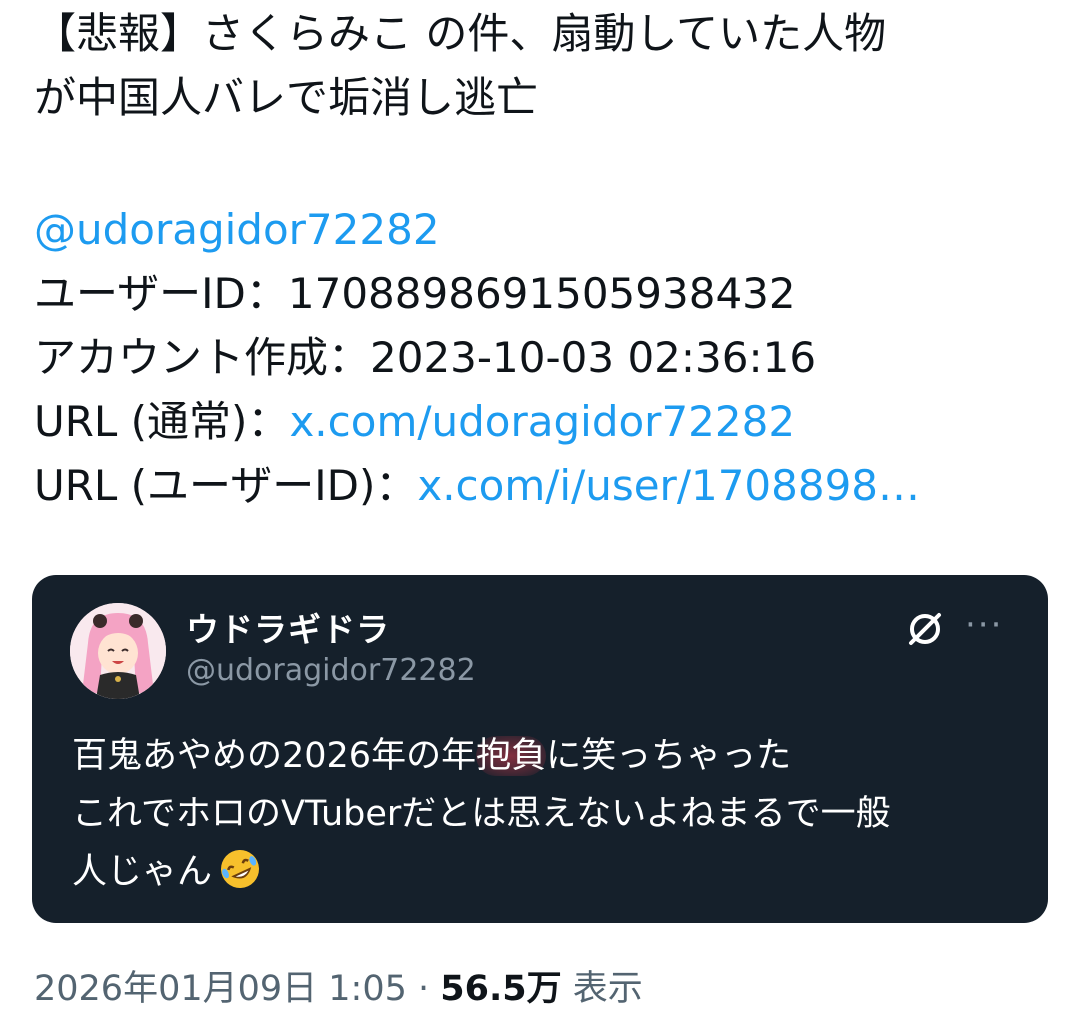  I want to click on tweet-title-line-1: 【悲報】さくらみこ の件、扇動していた人物, so click(460, 33).